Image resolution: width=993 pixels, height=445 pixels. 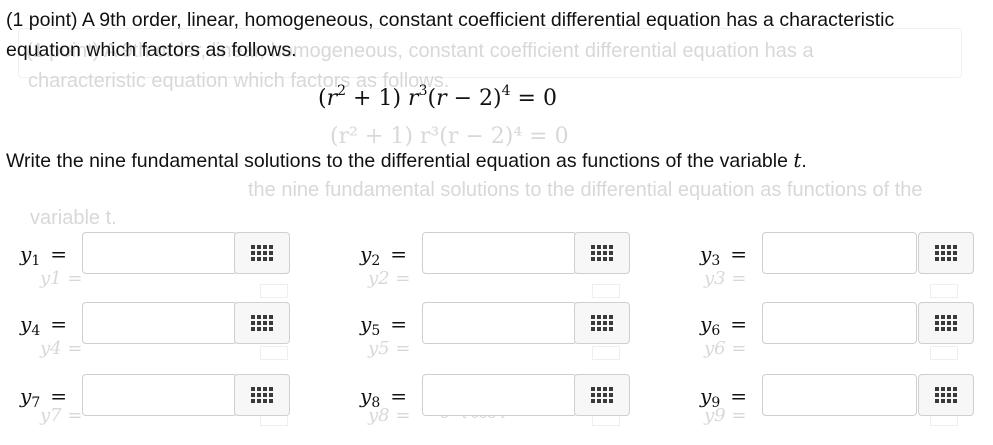 I want to click on answer-row-y6: y6 =, so click(x=496, y=325).